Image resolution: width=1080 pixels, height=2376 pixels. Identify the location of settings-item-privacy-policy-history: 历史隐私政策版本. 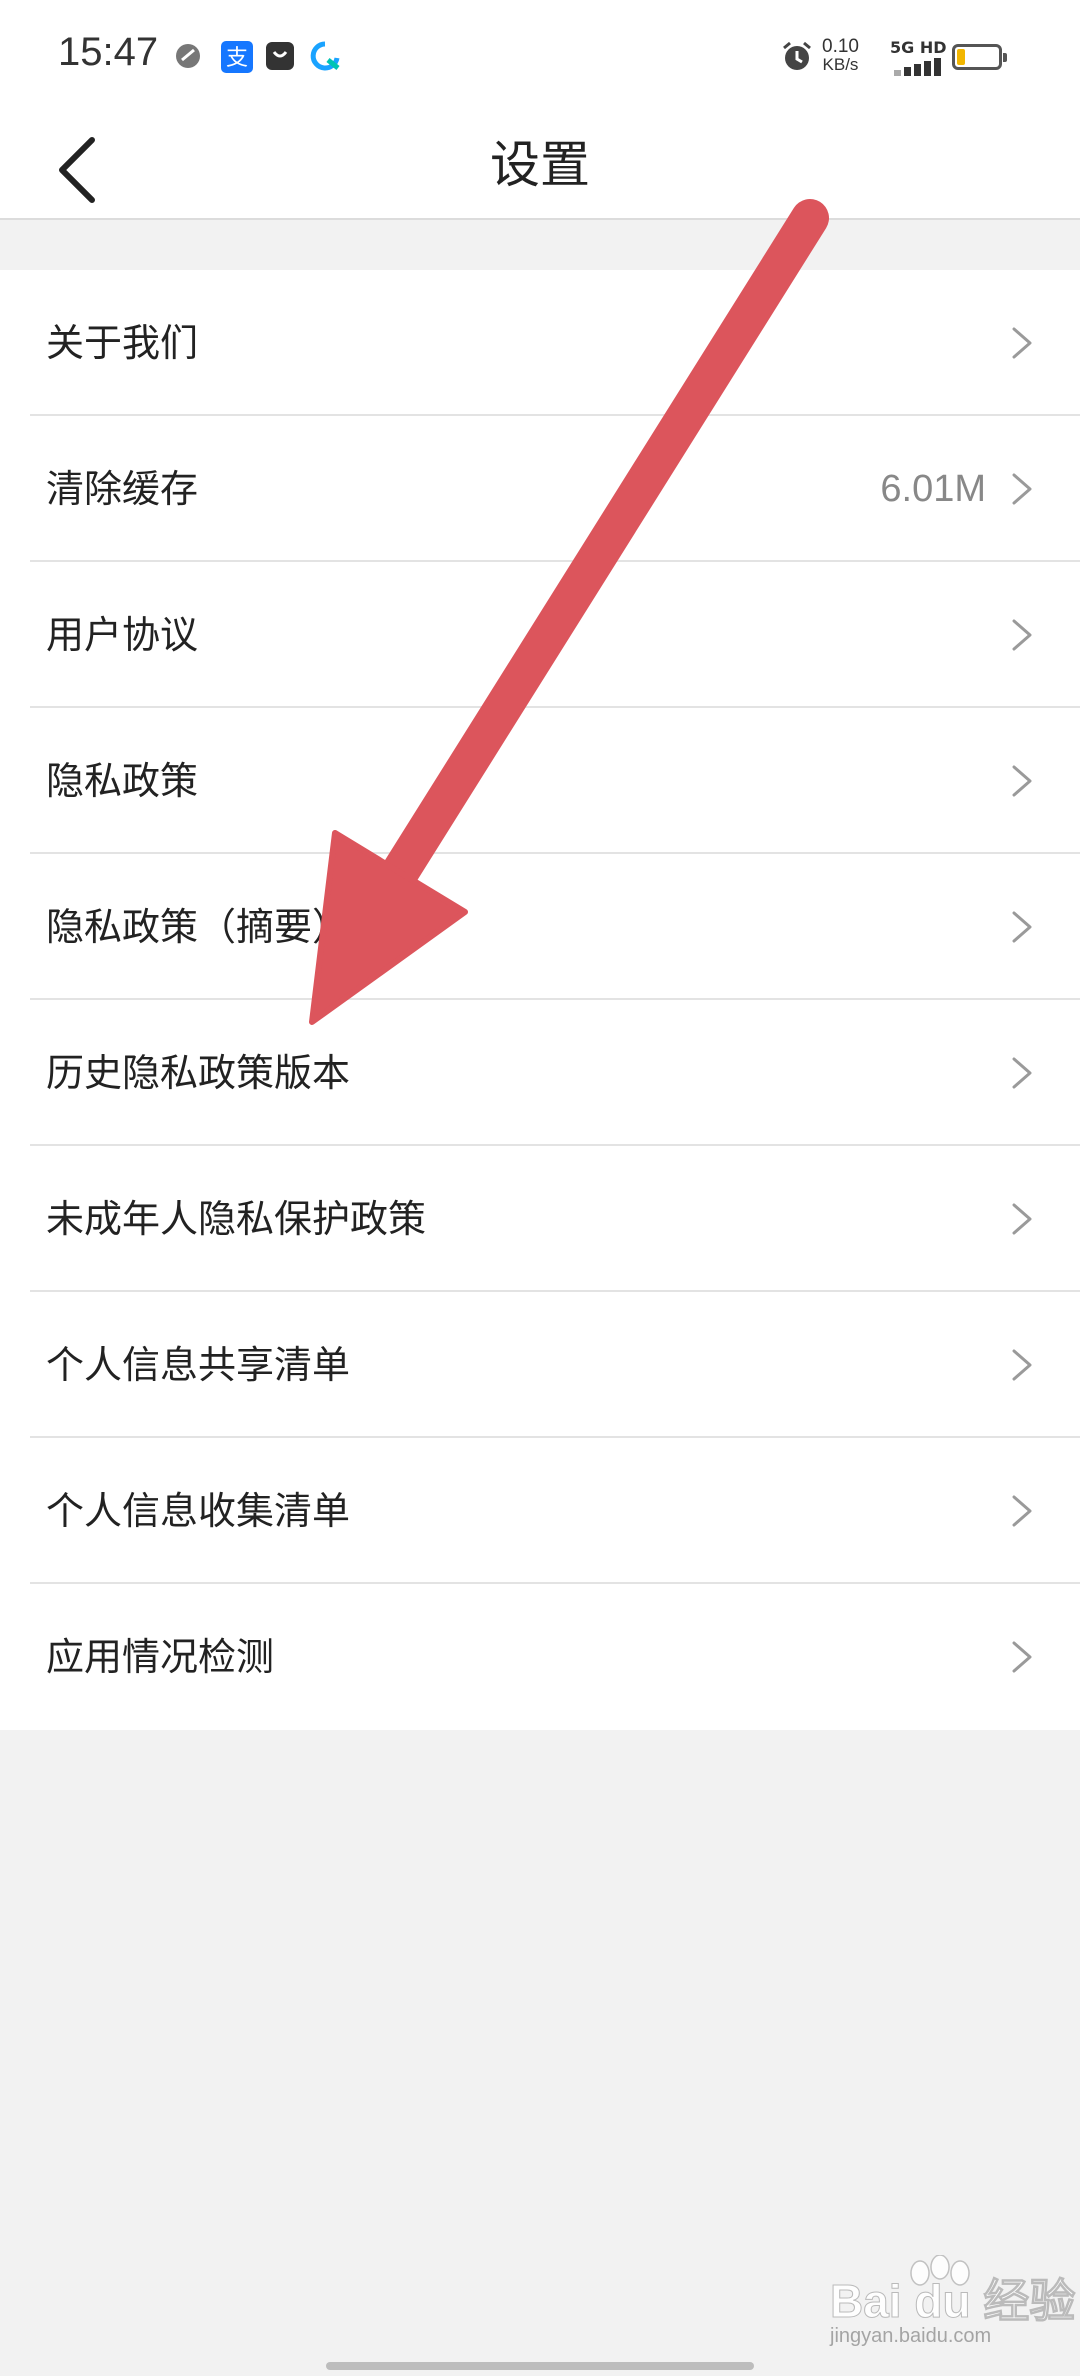
(540, 1073).